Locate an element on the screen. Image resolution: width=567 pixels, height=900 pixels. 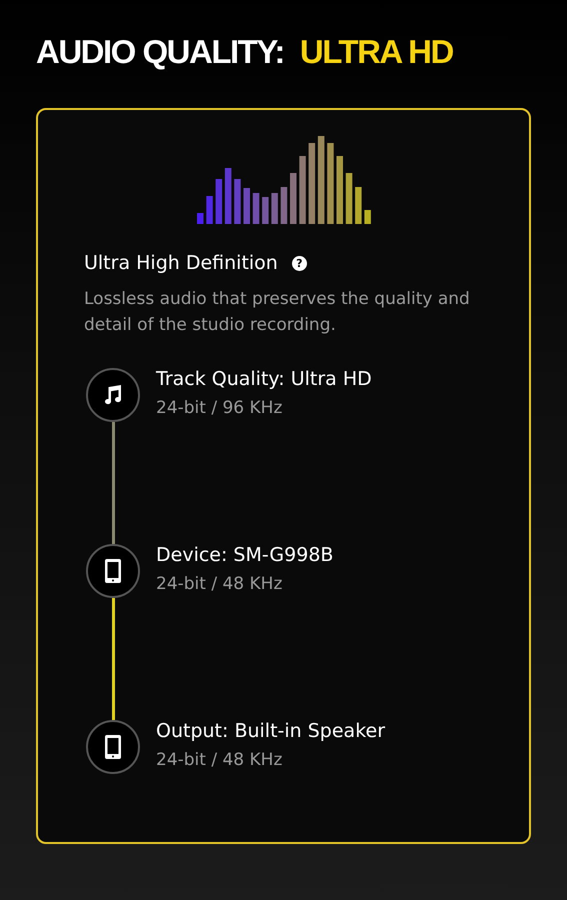
quality-value: ULTRA HD is located at coordinates (376, 52).